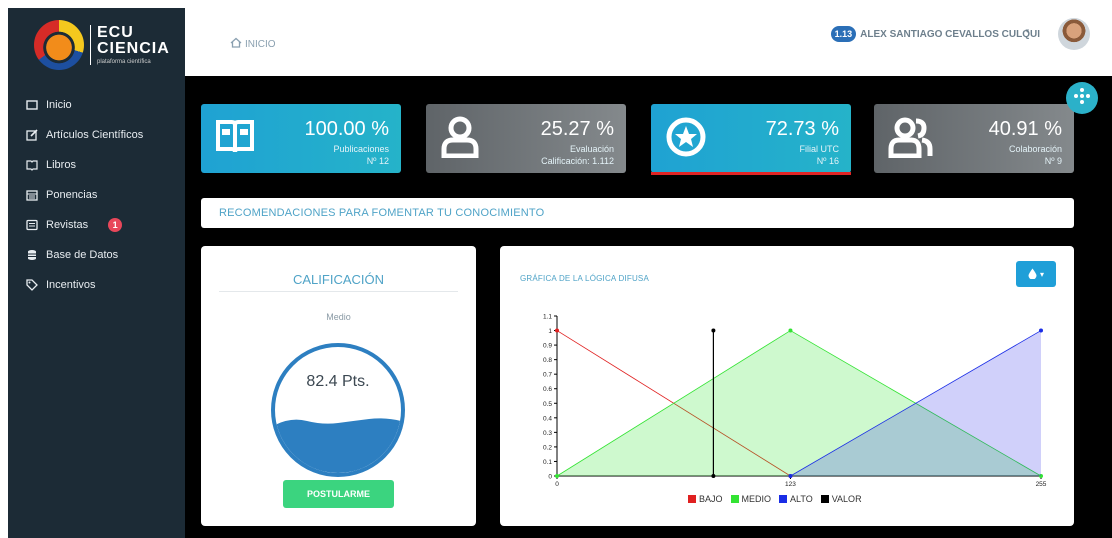  Describe the element at coordinates (547, 418) in the screenshot. I see `y-tick-label: 0.4` at that location.